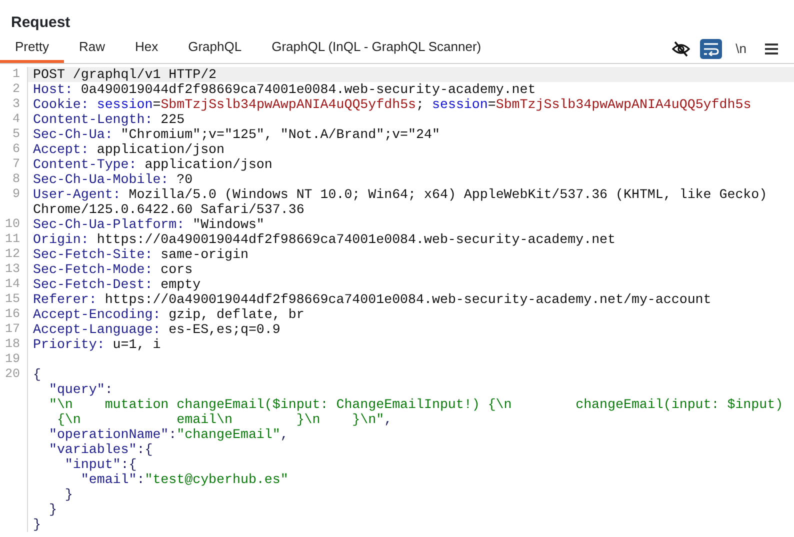 Image resolution: width=794 pixels, height=537 pixels. Describe the element at coordinates (37, 374) in the screenshot. I see `code-line: {` at that location.